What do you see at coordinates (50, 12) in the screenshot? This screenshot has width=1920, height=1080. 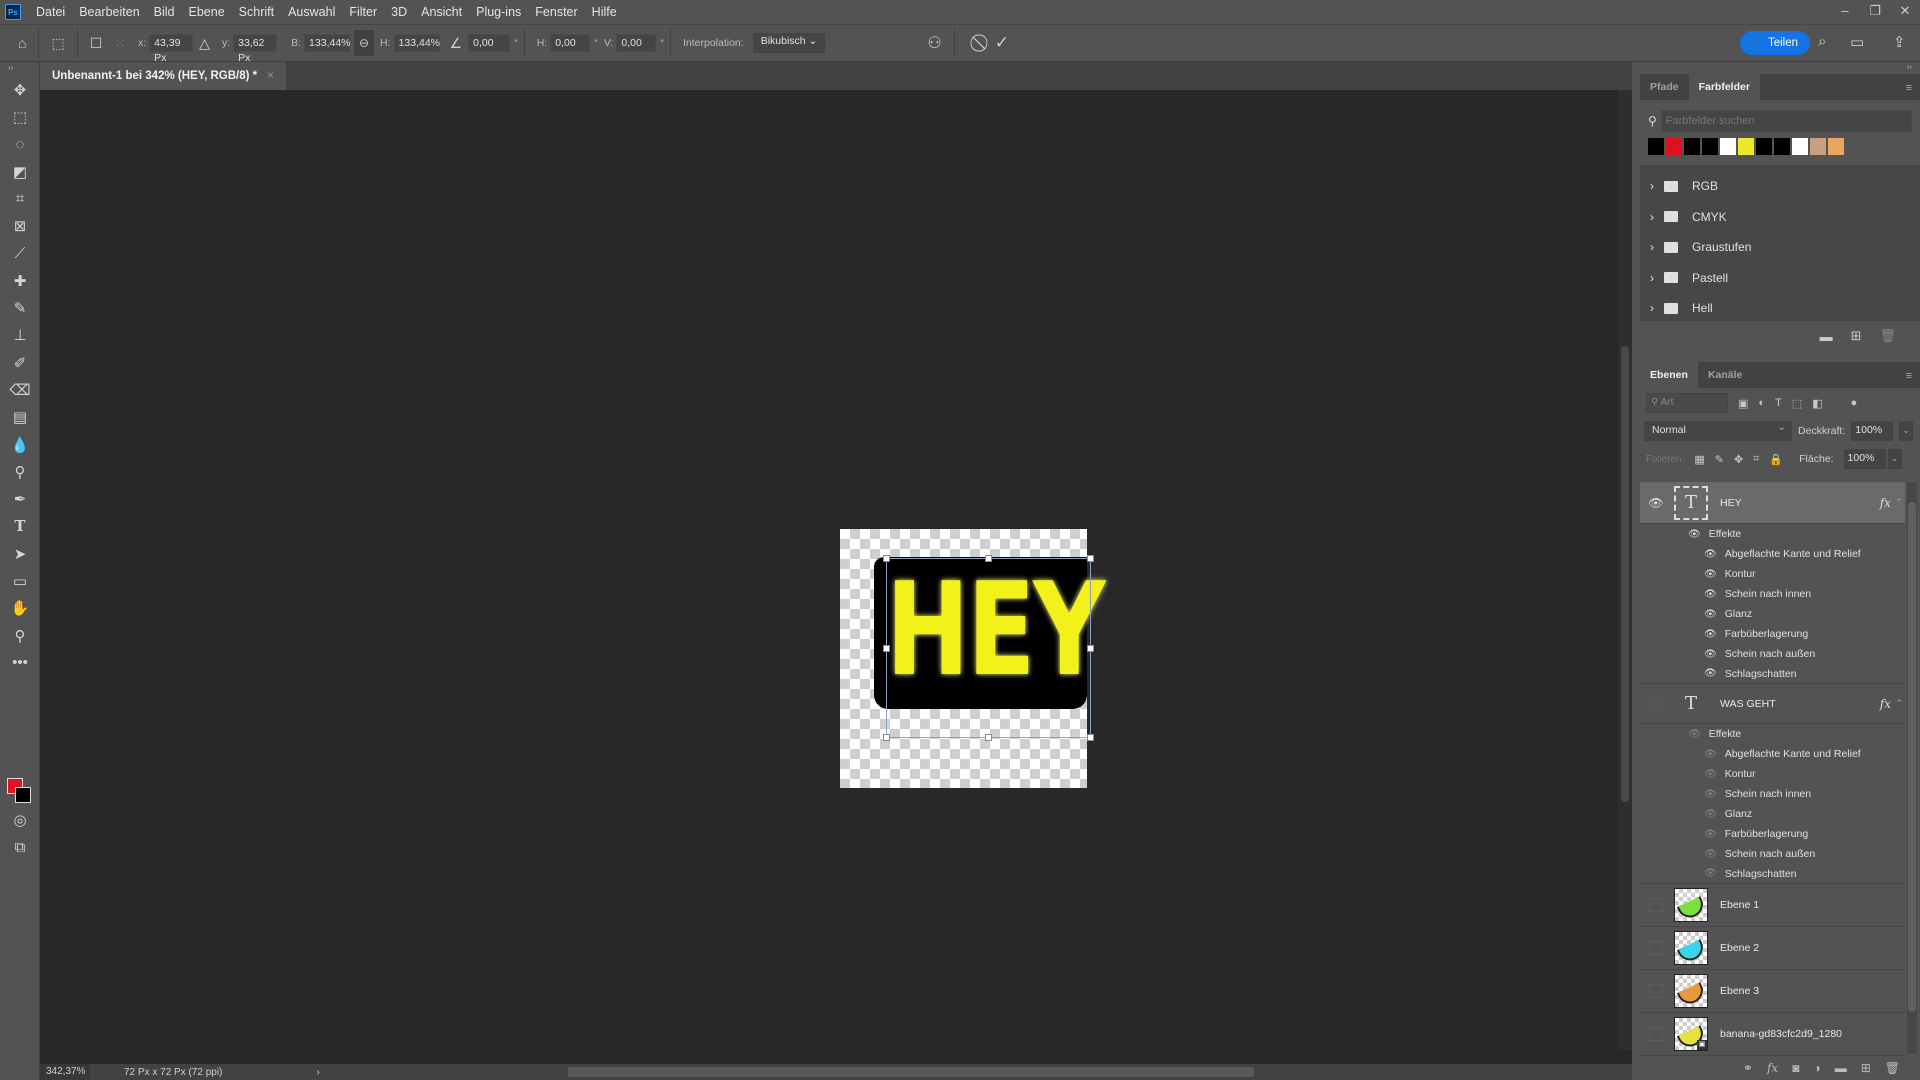 I see `menu-datei: Datei` at bounding box center [50, 12].